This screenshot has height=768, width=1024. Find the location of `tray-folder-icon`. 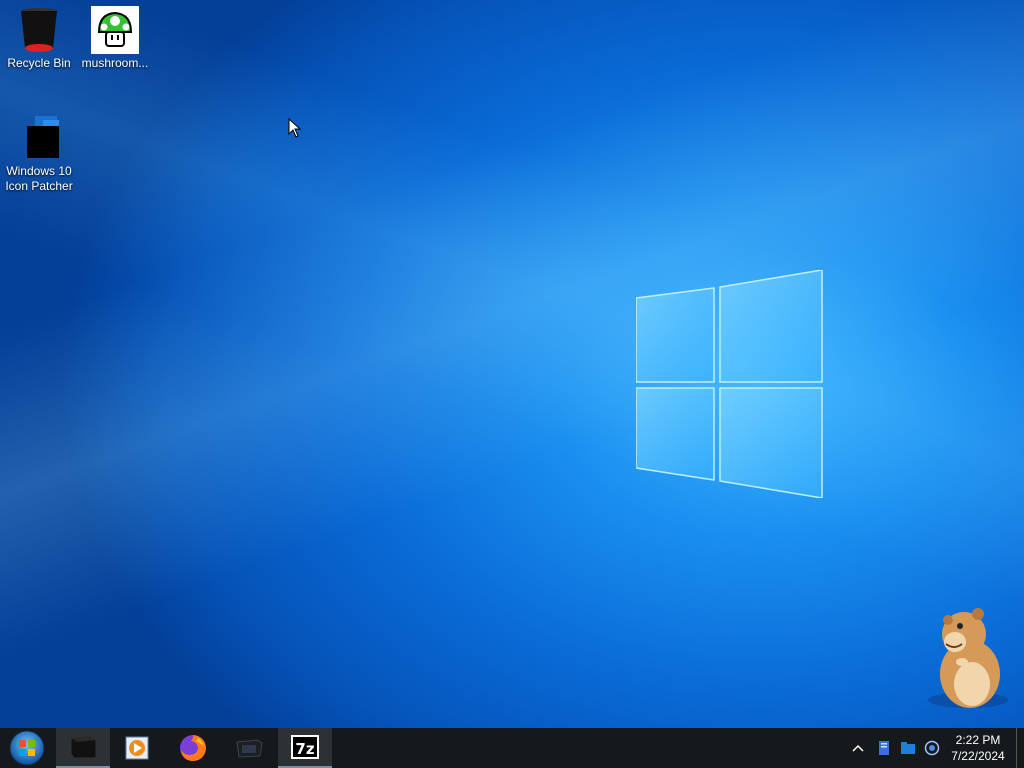

tray-folder-icon is located at coordinates (908, 748).